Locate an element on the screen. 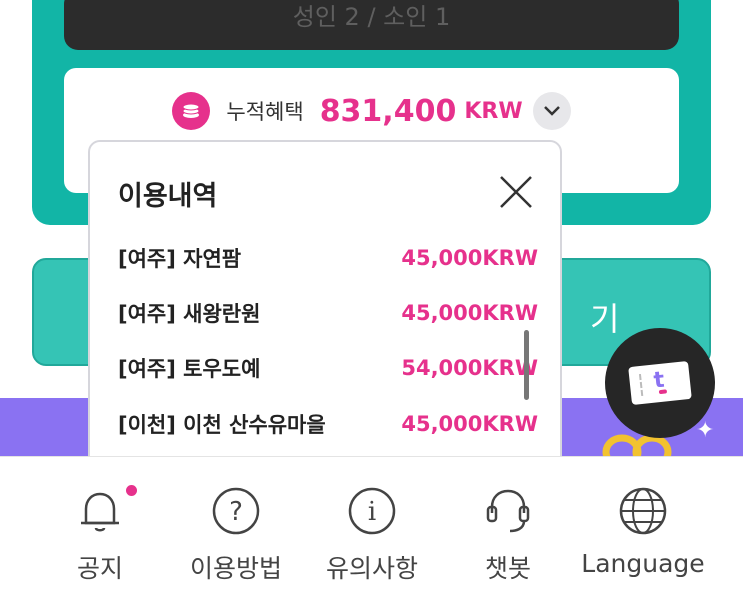 The width and height of the screenshot is (743, 592). ticket-fab-button: t is located at coordinates (660, 383).